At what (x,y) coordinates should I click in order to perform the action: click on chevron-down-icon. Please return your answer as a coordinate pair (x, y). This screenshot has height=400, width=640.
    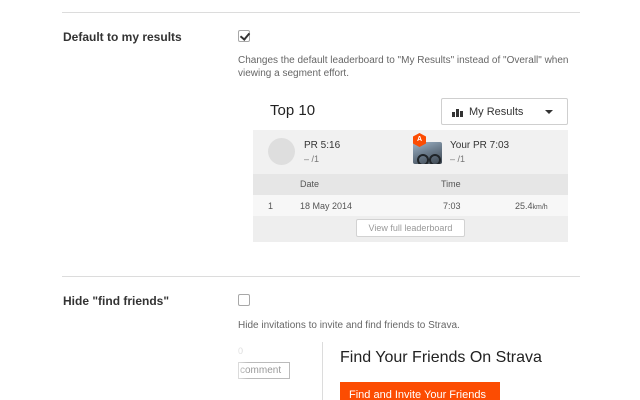
    Looking at the image, I should click on (549, 112).